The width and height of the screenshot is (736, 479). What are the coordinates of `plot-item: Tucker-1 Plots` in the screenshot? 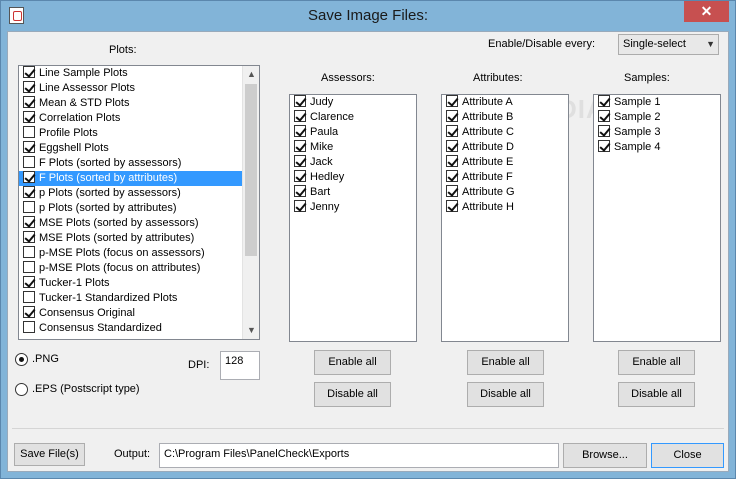 It's located at (139, 283).